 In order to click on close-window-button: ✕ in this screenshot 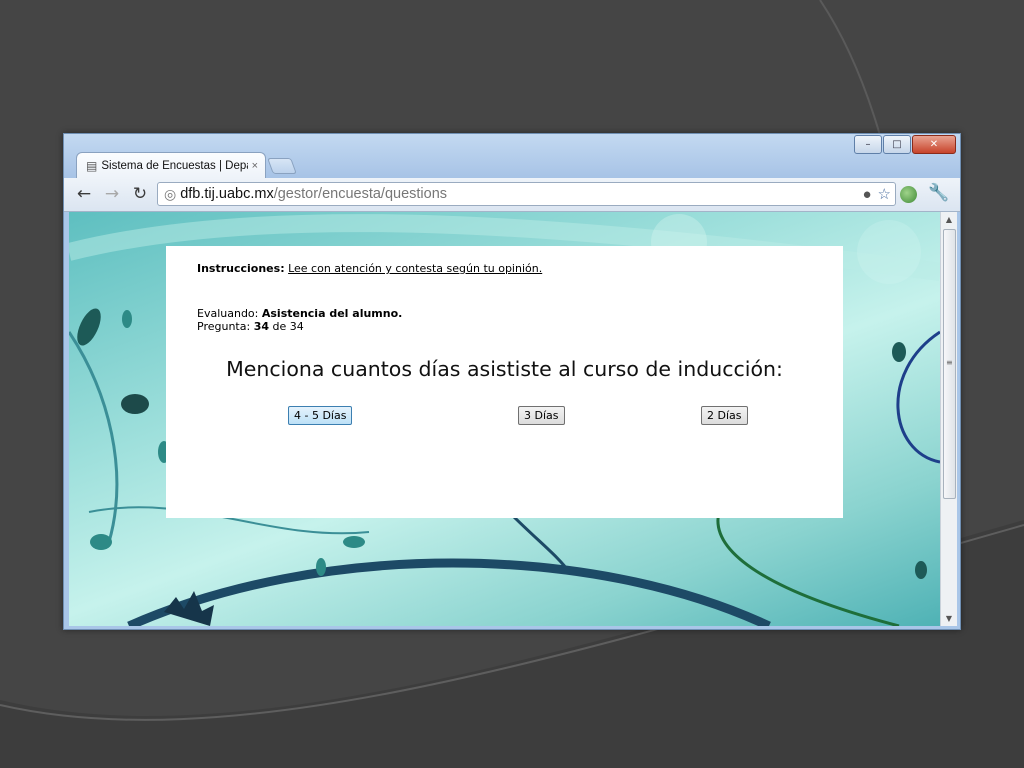, I will do `click(934, 144)`.